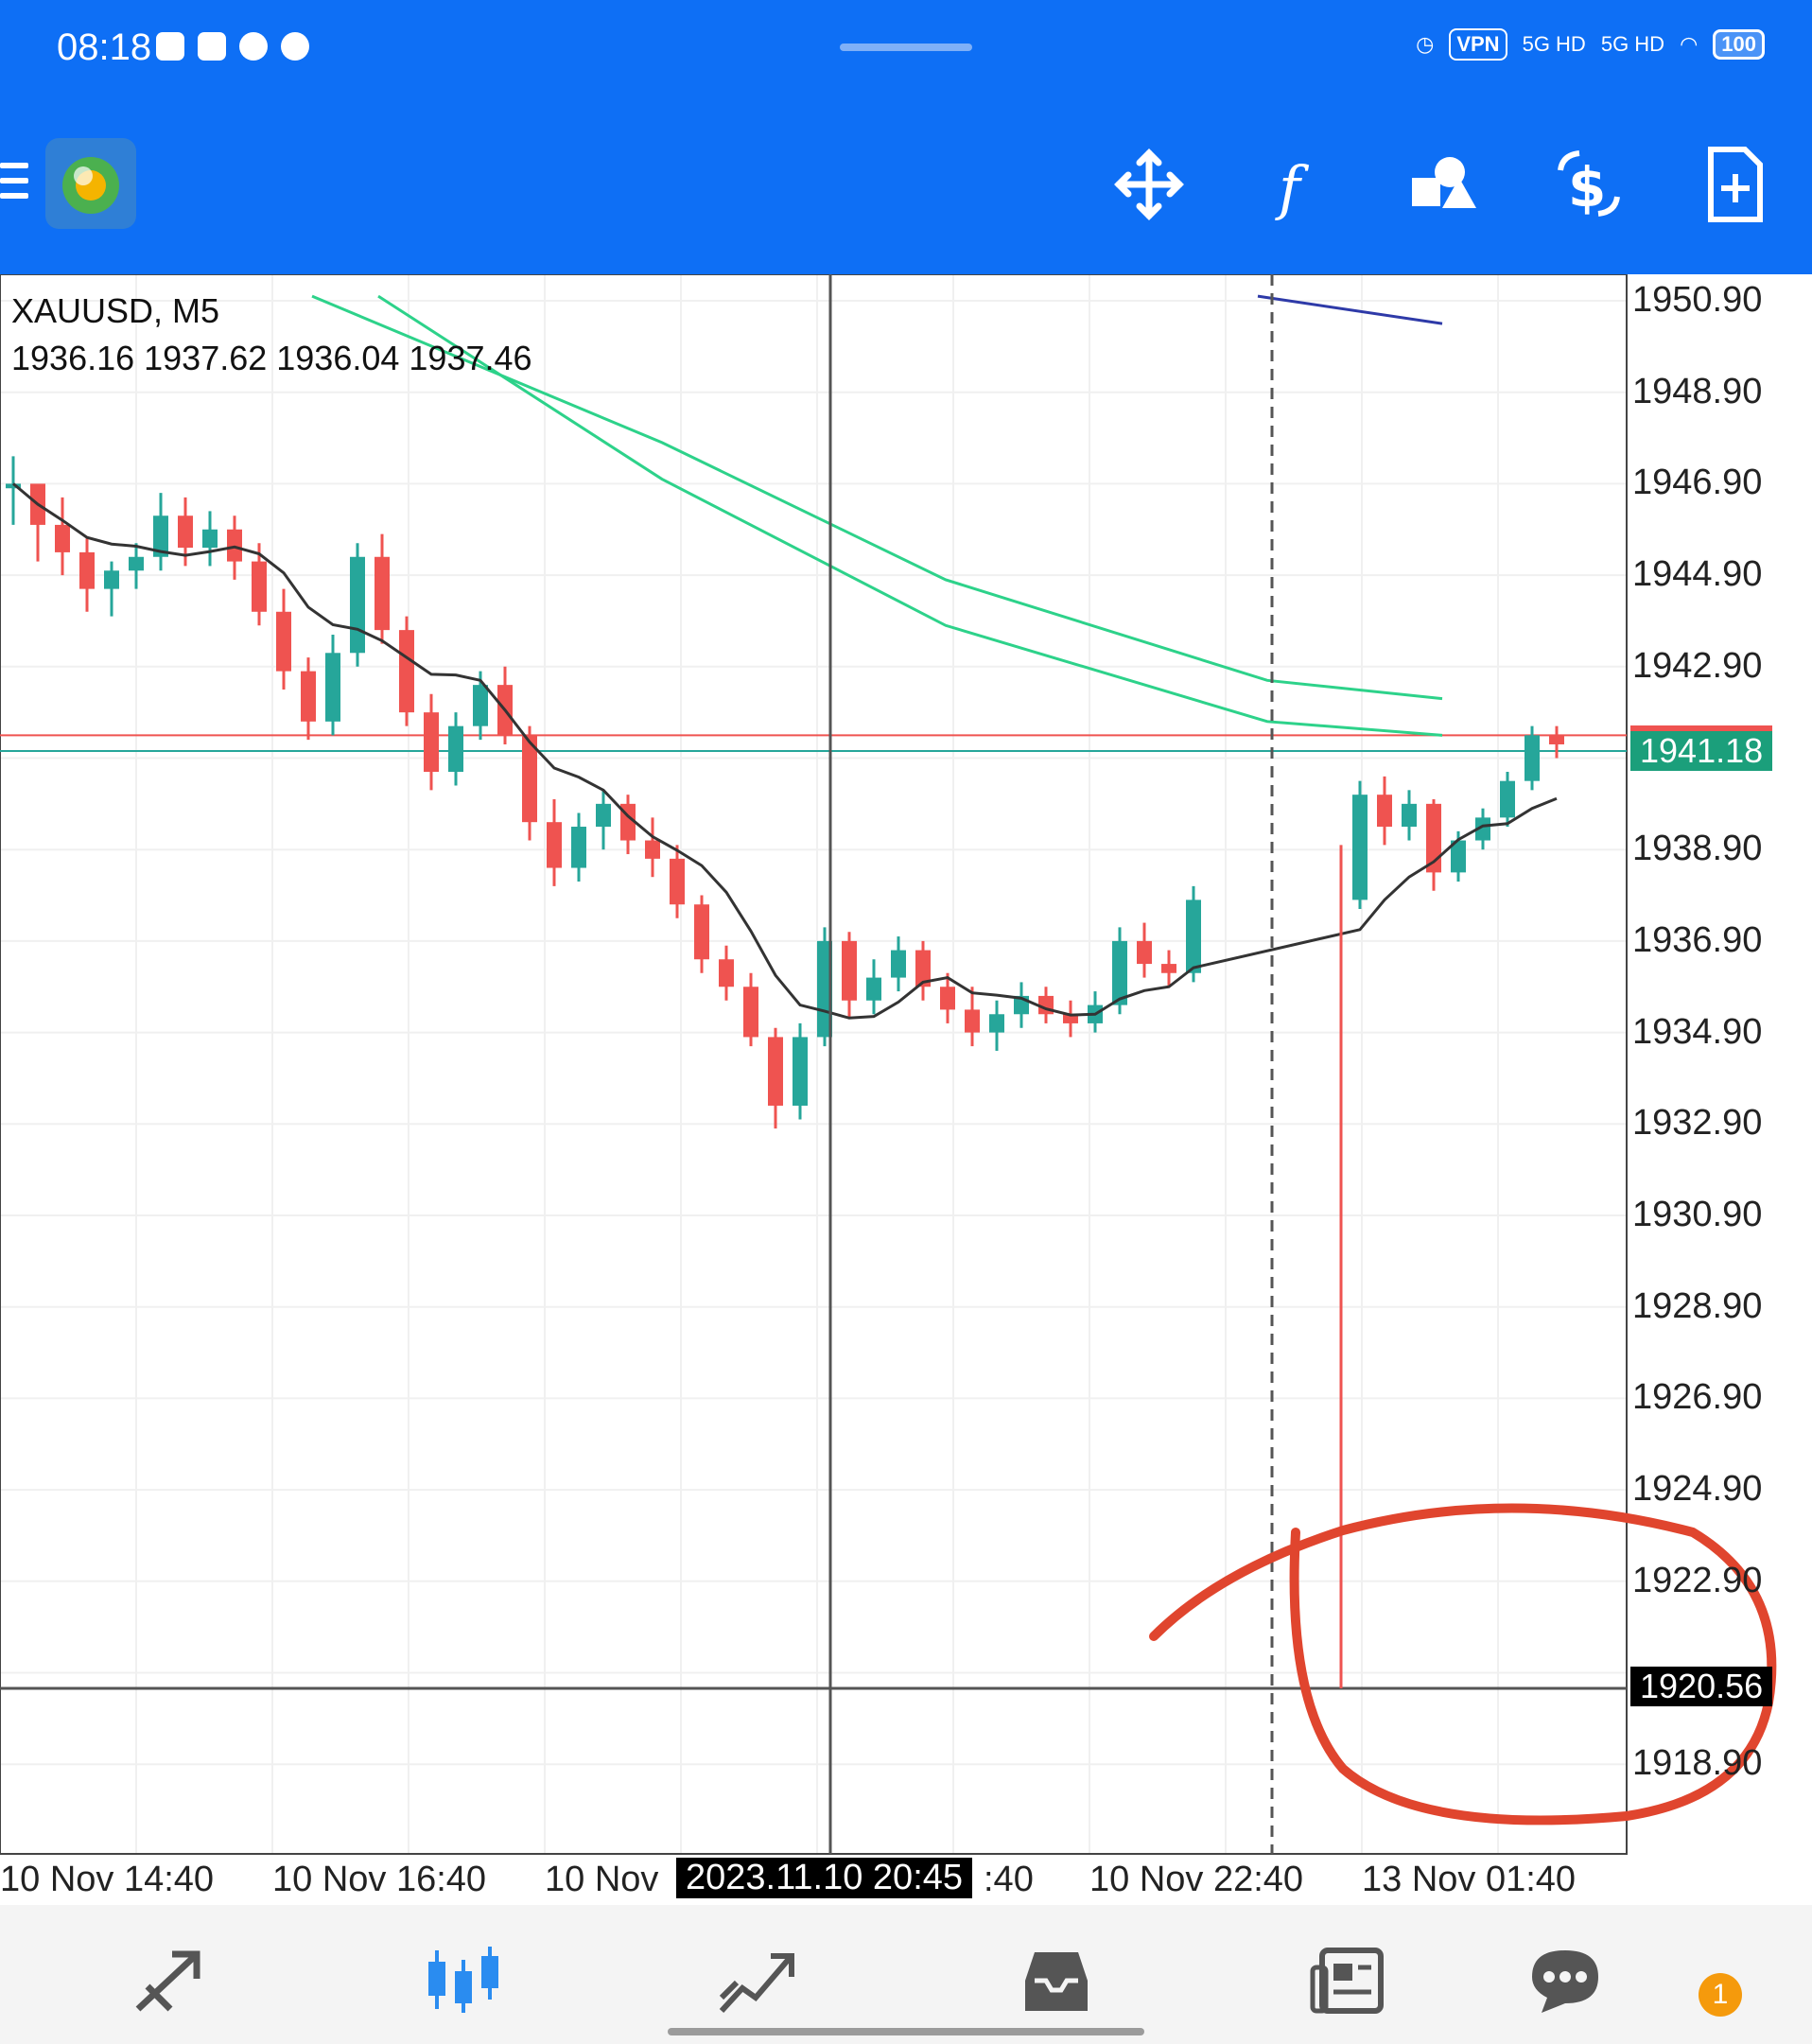 The height and width of the screenshot is (2044, 1812). What do you see at coordinates (463, 1980) in the screenshot?
I see `chart-icon` at bounding box center [463, 1980].